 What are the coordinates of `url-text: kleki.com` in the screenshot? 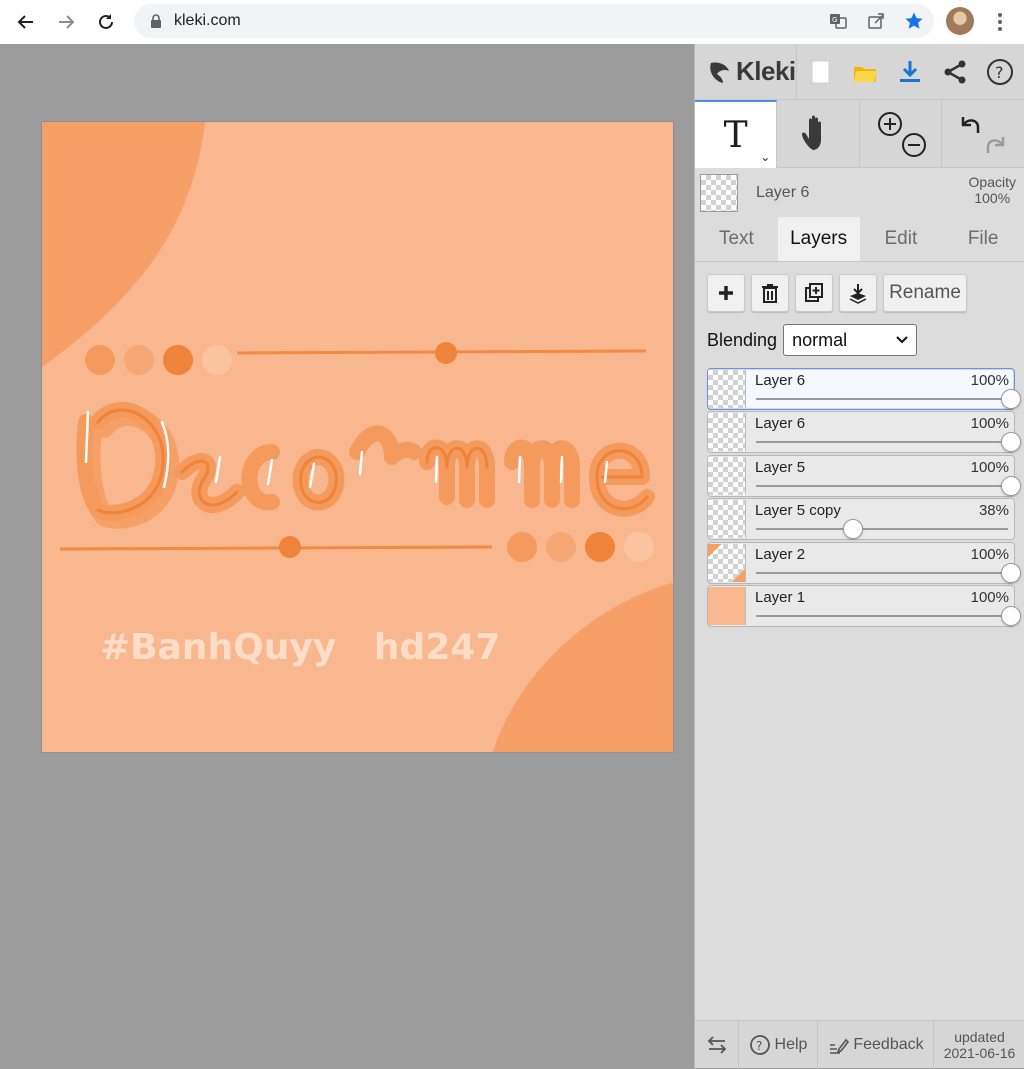 It's located at (207, 20).